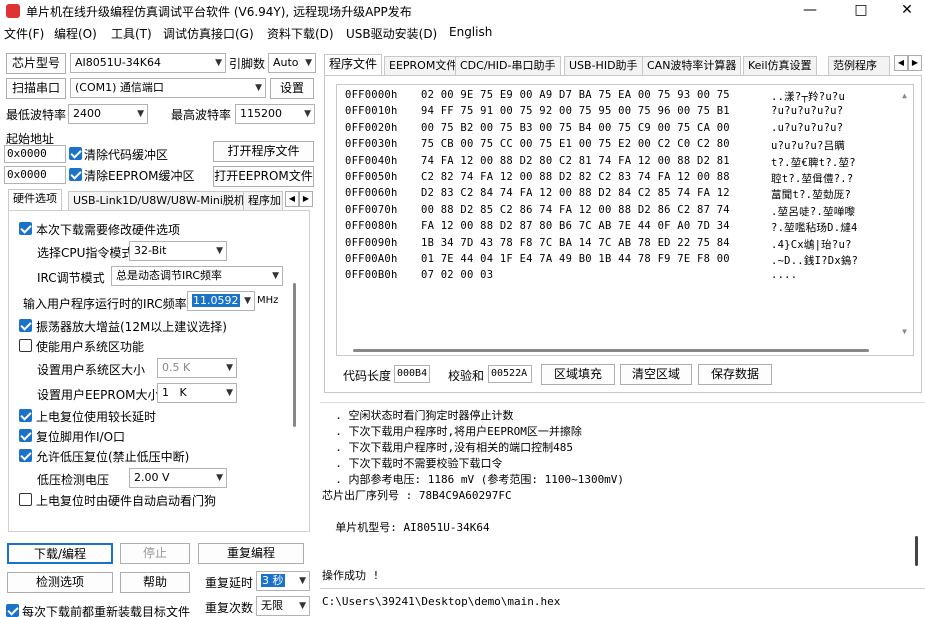 This screenshot has width=925, height=617. Describe the element at coordinates (73, 480) in the screenshot. I see `low-volt-label: 低压检测电压` at that location.